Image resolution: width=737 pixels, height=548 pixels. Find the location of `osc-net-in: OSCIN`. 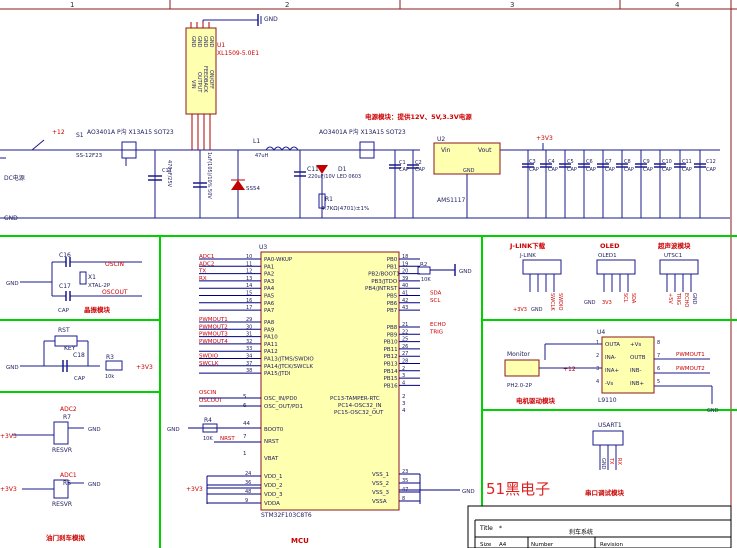

osc-net-in: OSCIN is located at coordinates (207, 393).